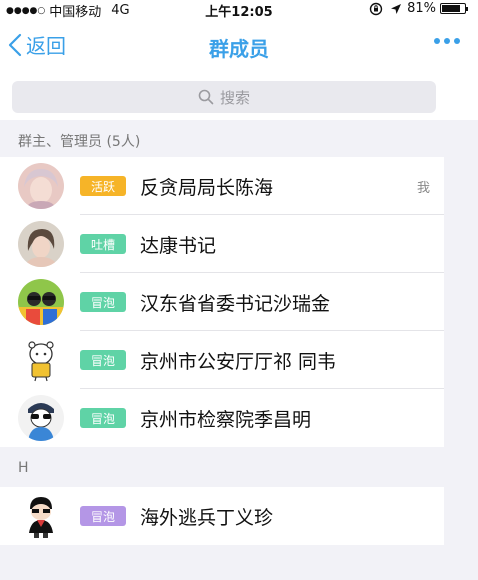 The image size is (478, 580). Describe the element at coordinates (239, 468) in the screenshot. I see `section-header-h: H` at that location.